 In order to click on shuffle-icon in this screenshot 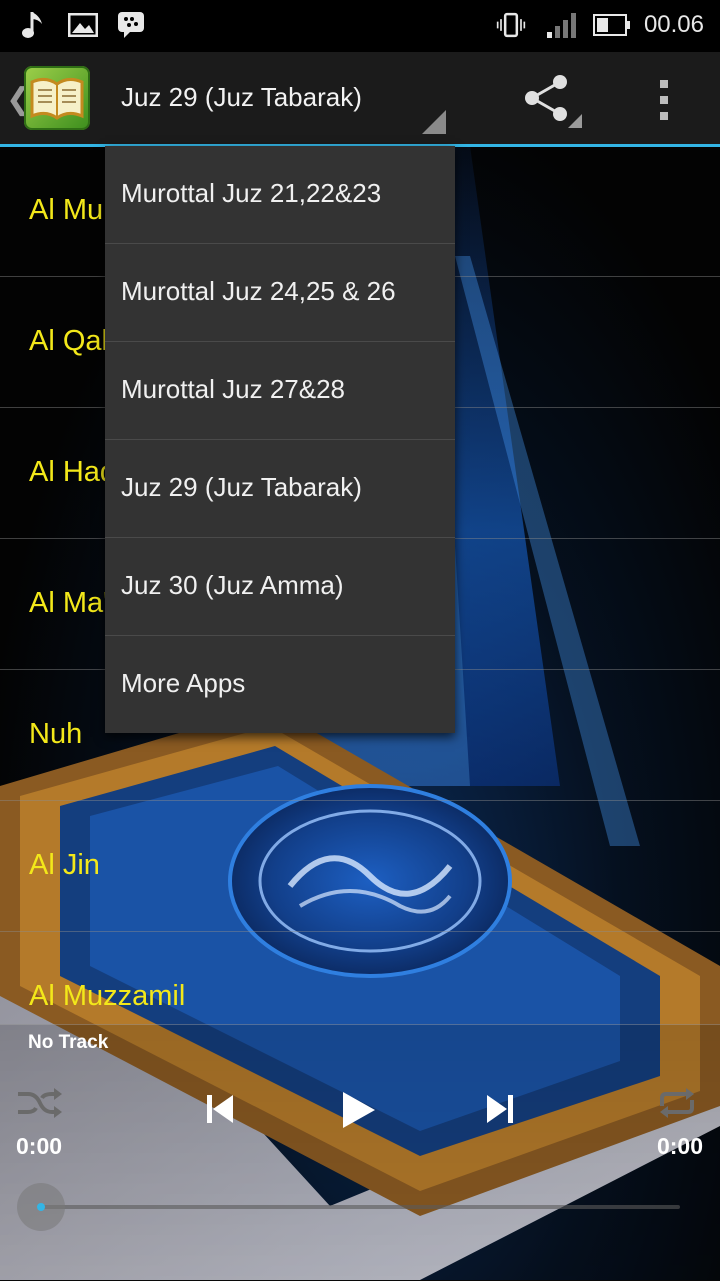, I will do `click(40, 1103)`.